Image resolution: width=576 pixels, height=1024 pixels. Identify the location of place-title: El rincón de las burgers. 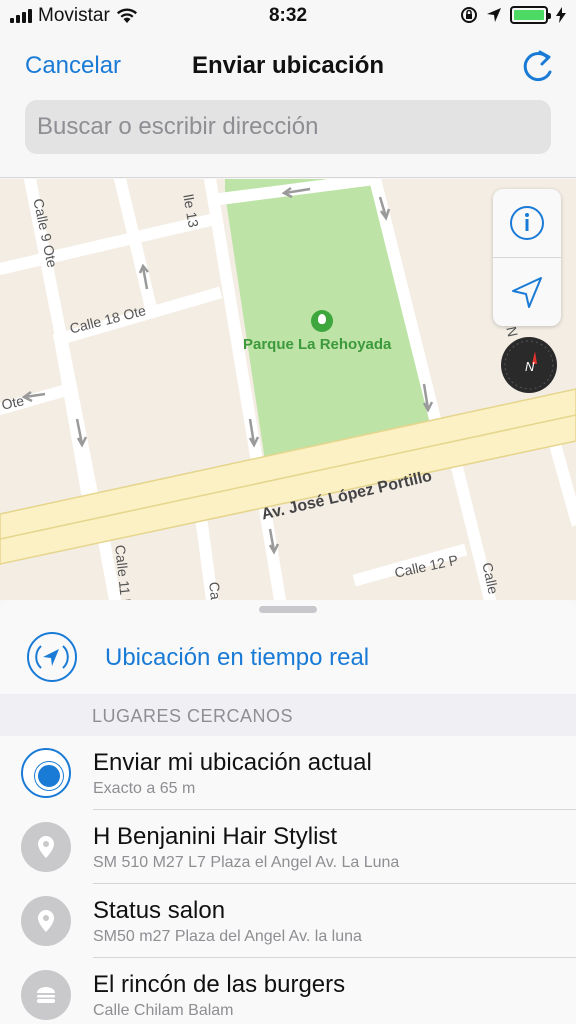
(219, 984).